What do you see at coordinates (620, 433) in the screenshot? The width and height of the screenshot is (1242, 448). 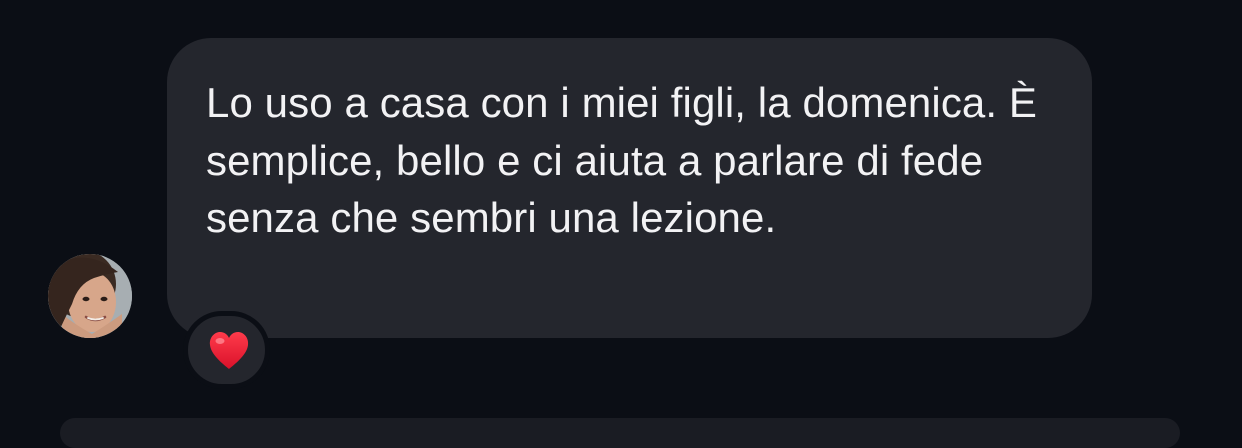 I see `composer-bar-edge` at bounding box center [620, 433].